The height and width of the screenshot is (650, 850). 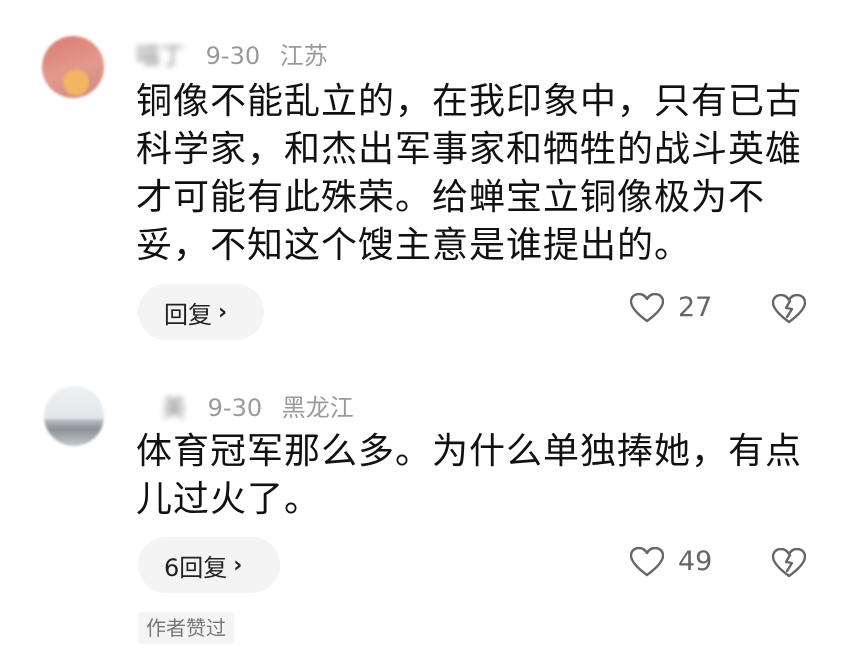 What do you see at coordinates (303, 56) in the screenshot?
I see `comment-location: 江苏` at bounding box center [303, 56].